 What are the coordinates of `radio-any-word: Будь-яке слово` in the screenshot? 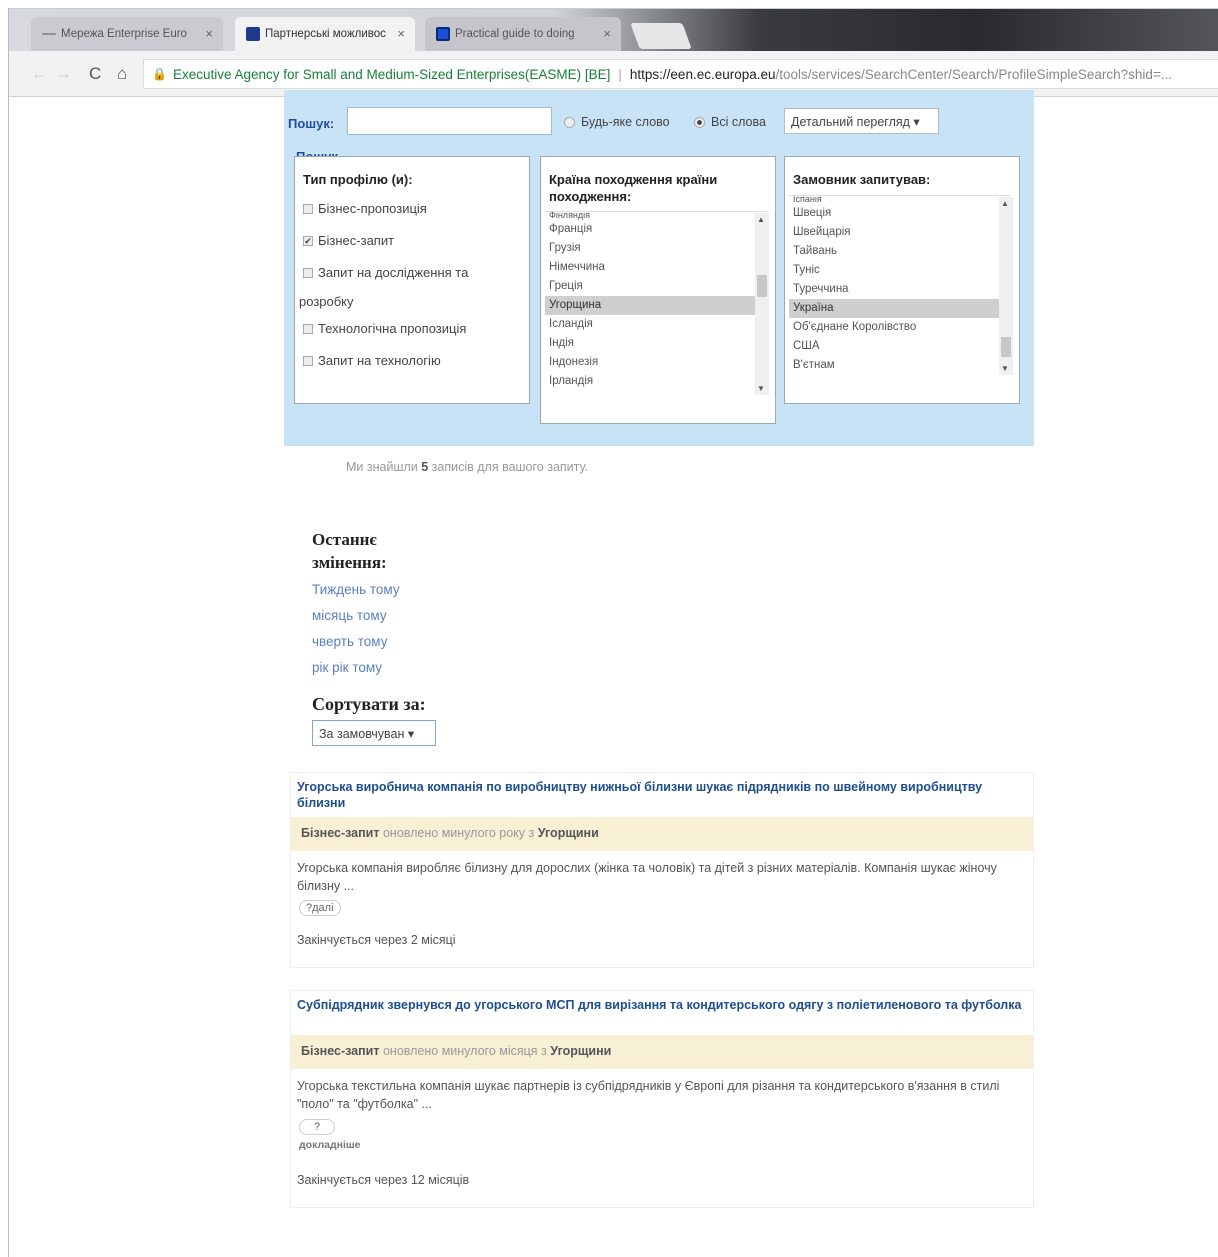 It's located at (617, 122).